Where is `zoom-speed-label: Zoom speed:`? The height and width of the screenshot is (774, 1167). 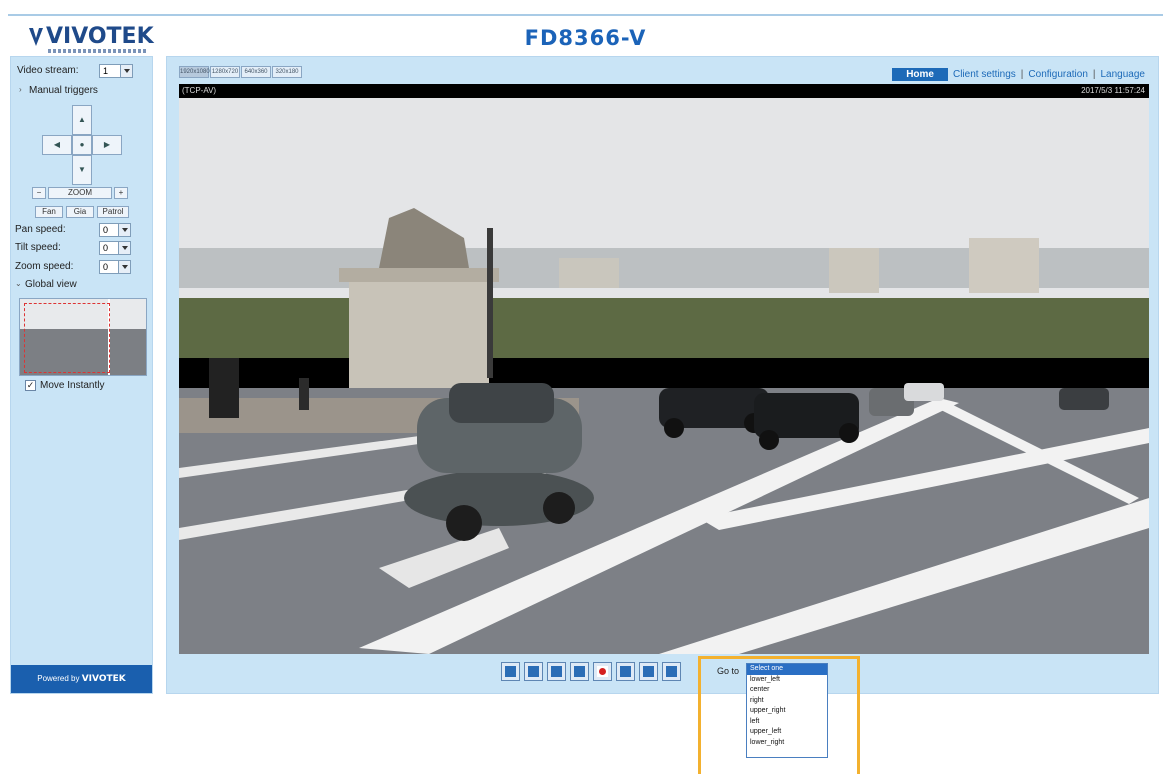
zoom-speed-label: Zoom speed: is located at coordinates (44, 266).